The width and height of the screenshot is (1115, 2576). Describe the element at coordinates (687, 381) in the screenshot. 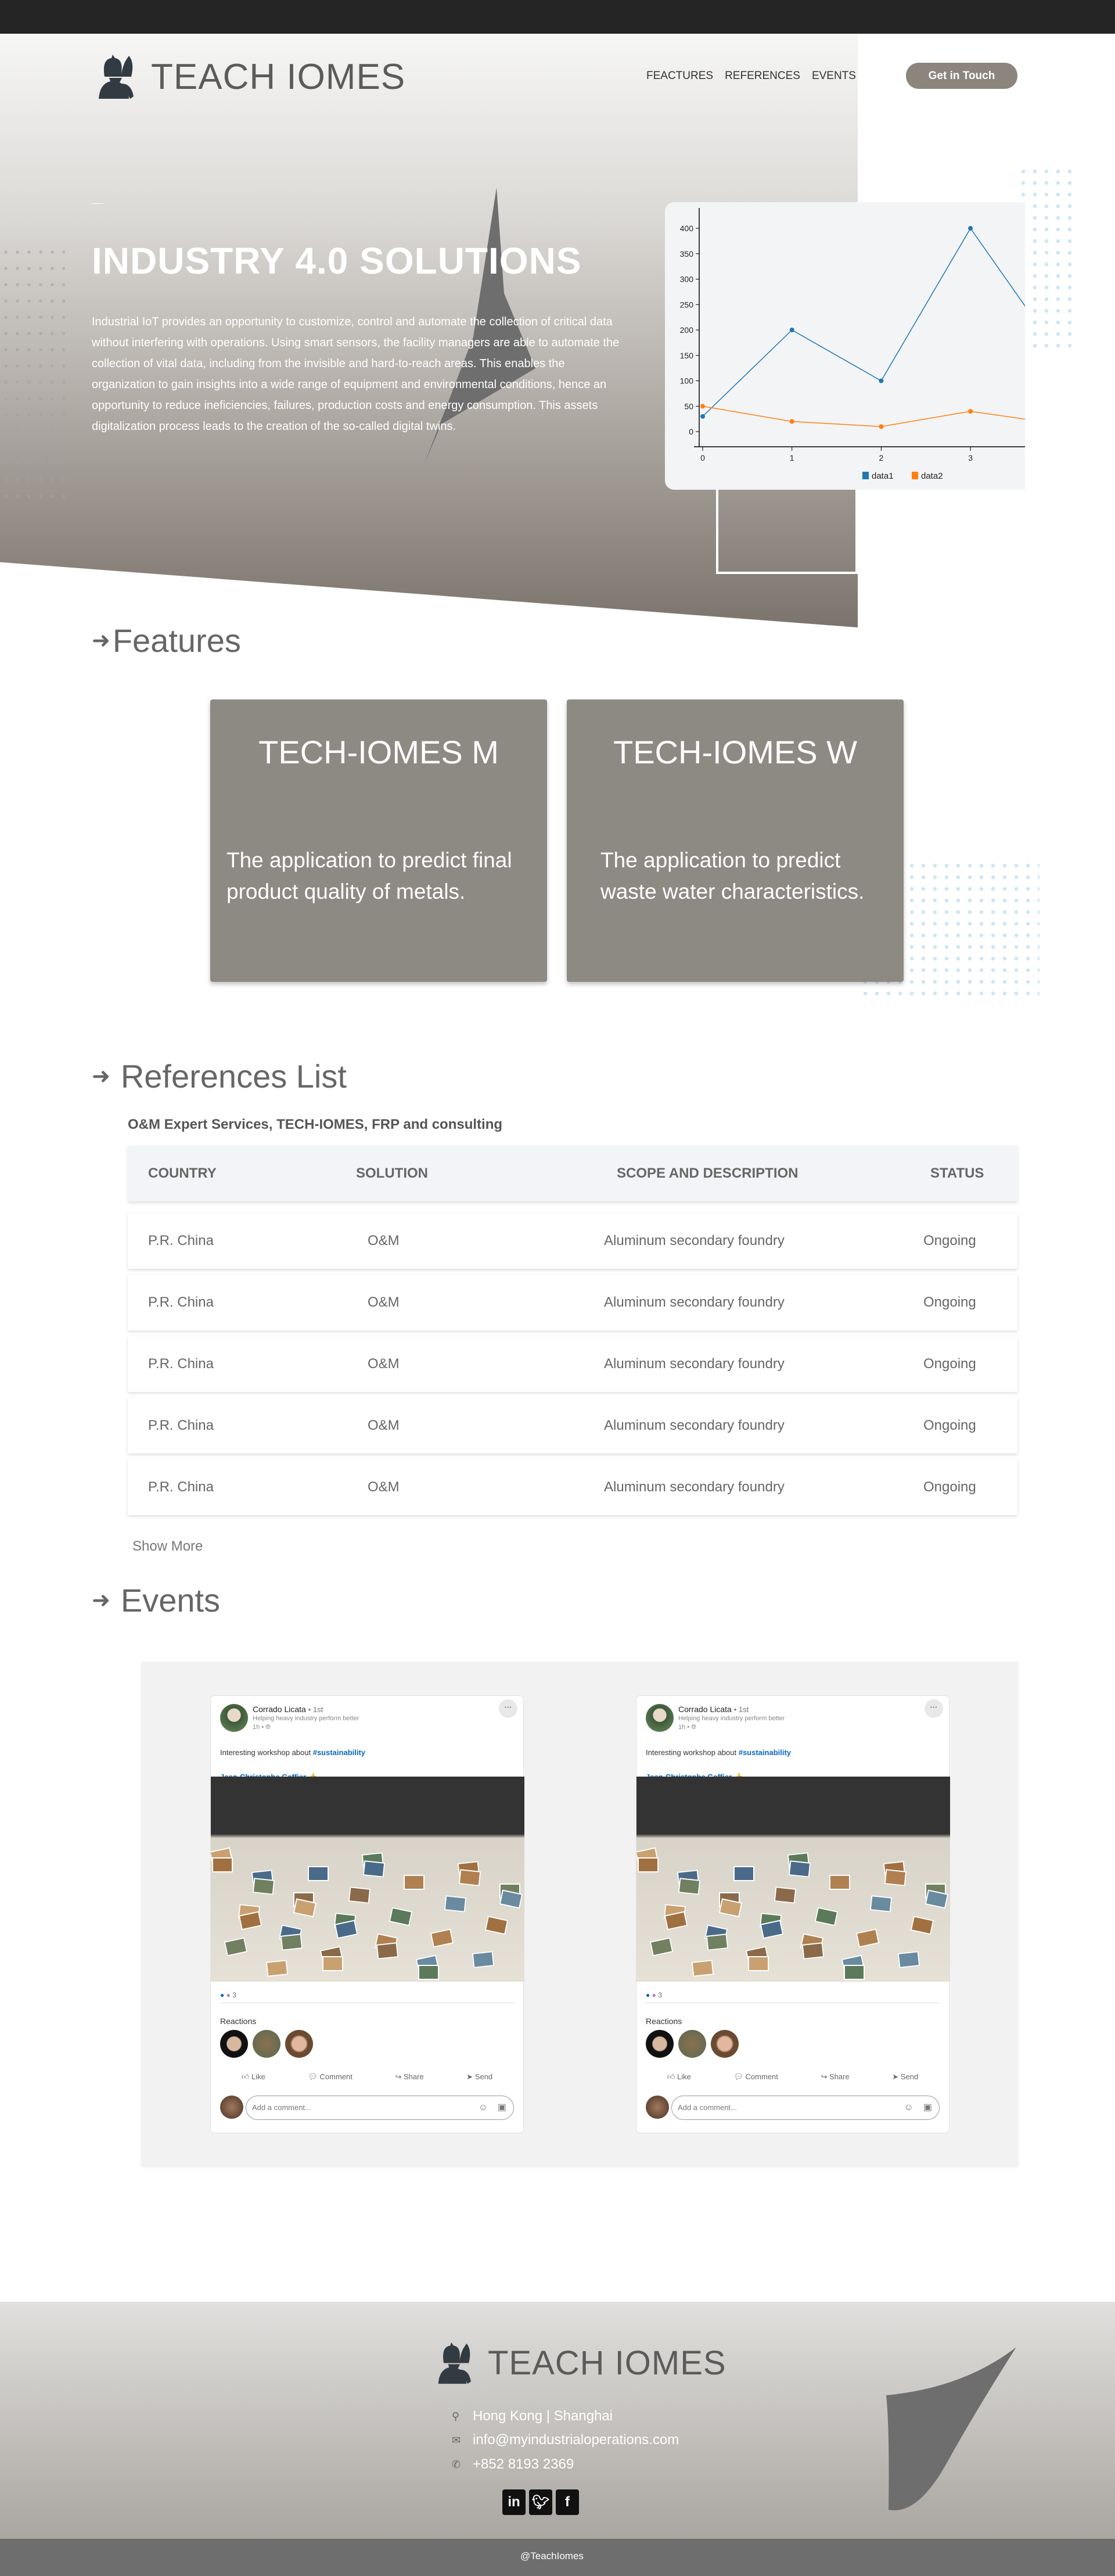

I see `y-tick-label: 100` at that location.